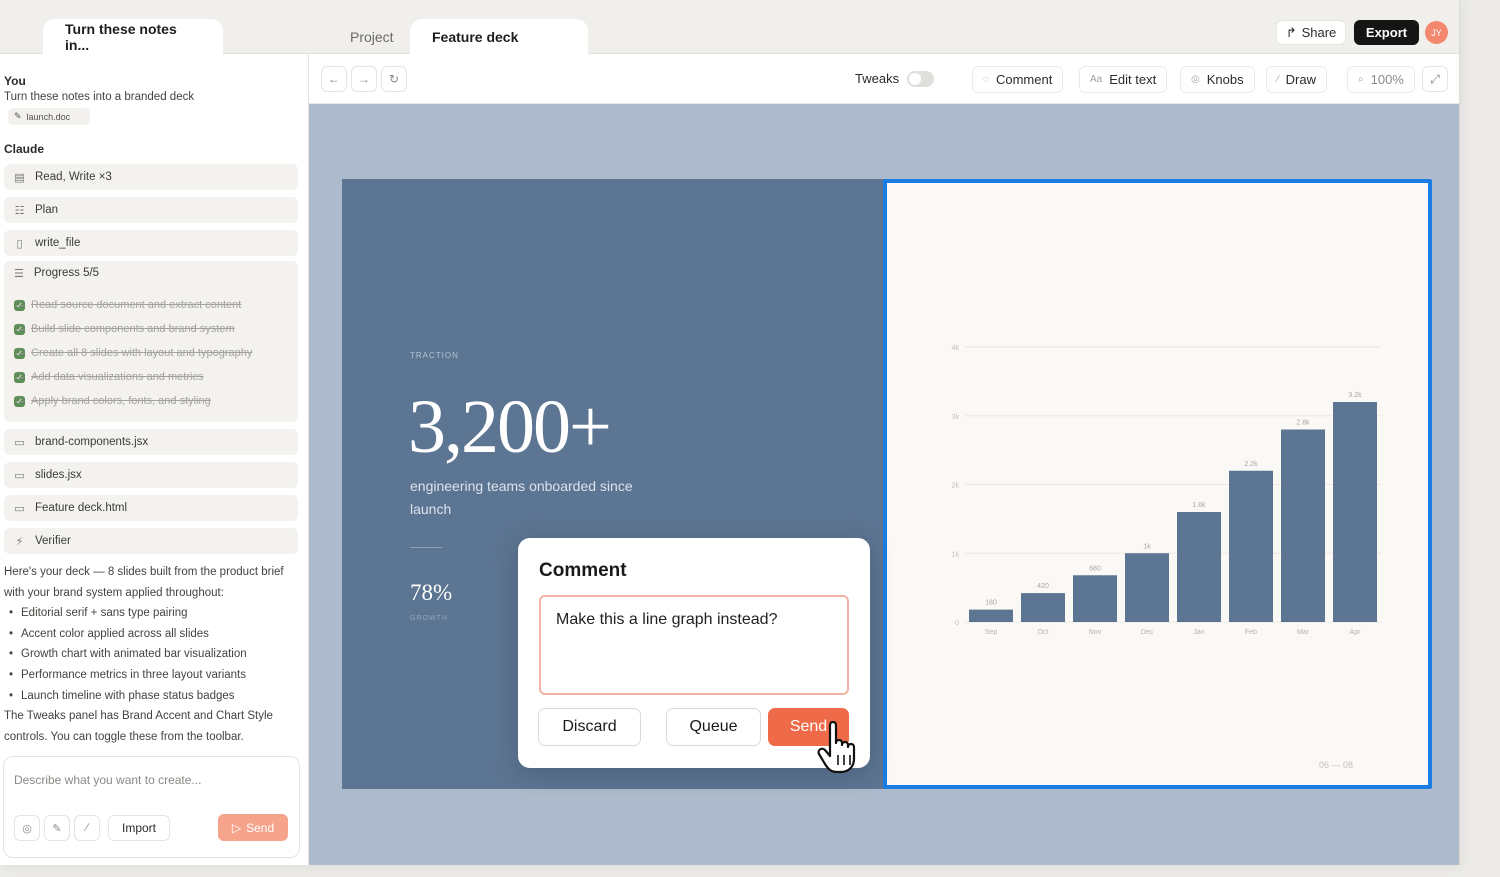  What do you see at coordinates (372, 36) in the screenshot?
I see `tab-project: Project` at bounding box center [372, 36].